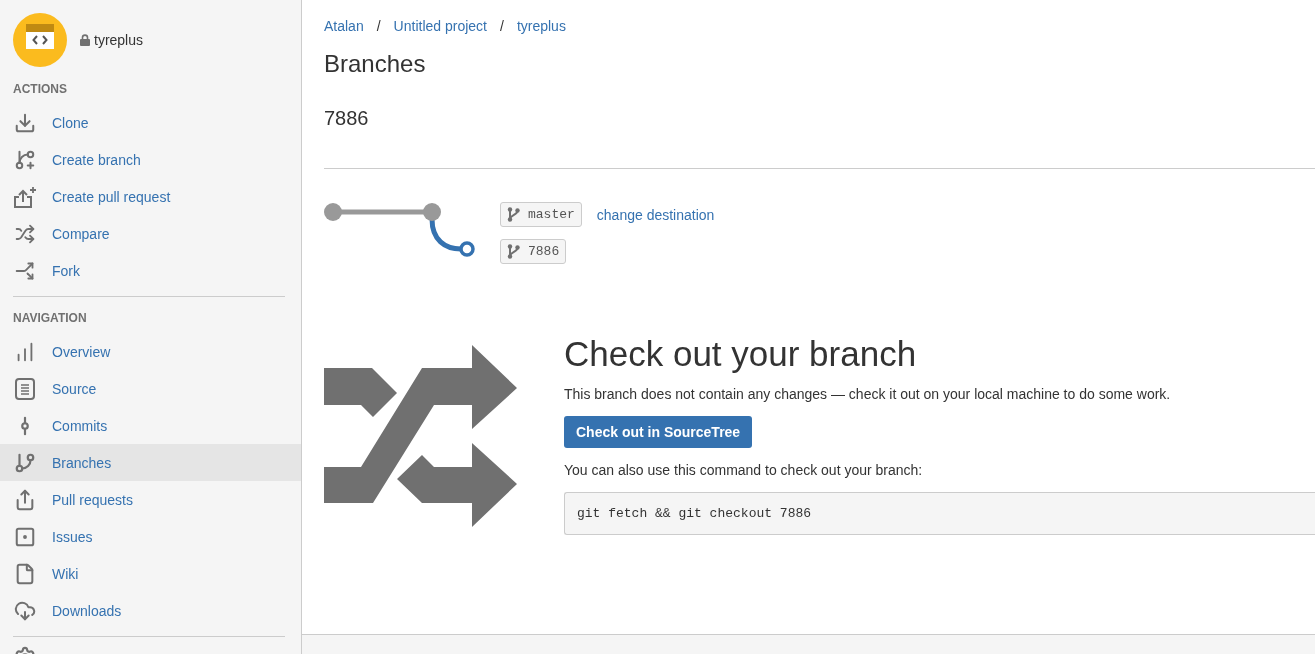  Describe the element at coordinates (40, 89) in the screenshot. I see `section-heading: ACTIONS` at that location.